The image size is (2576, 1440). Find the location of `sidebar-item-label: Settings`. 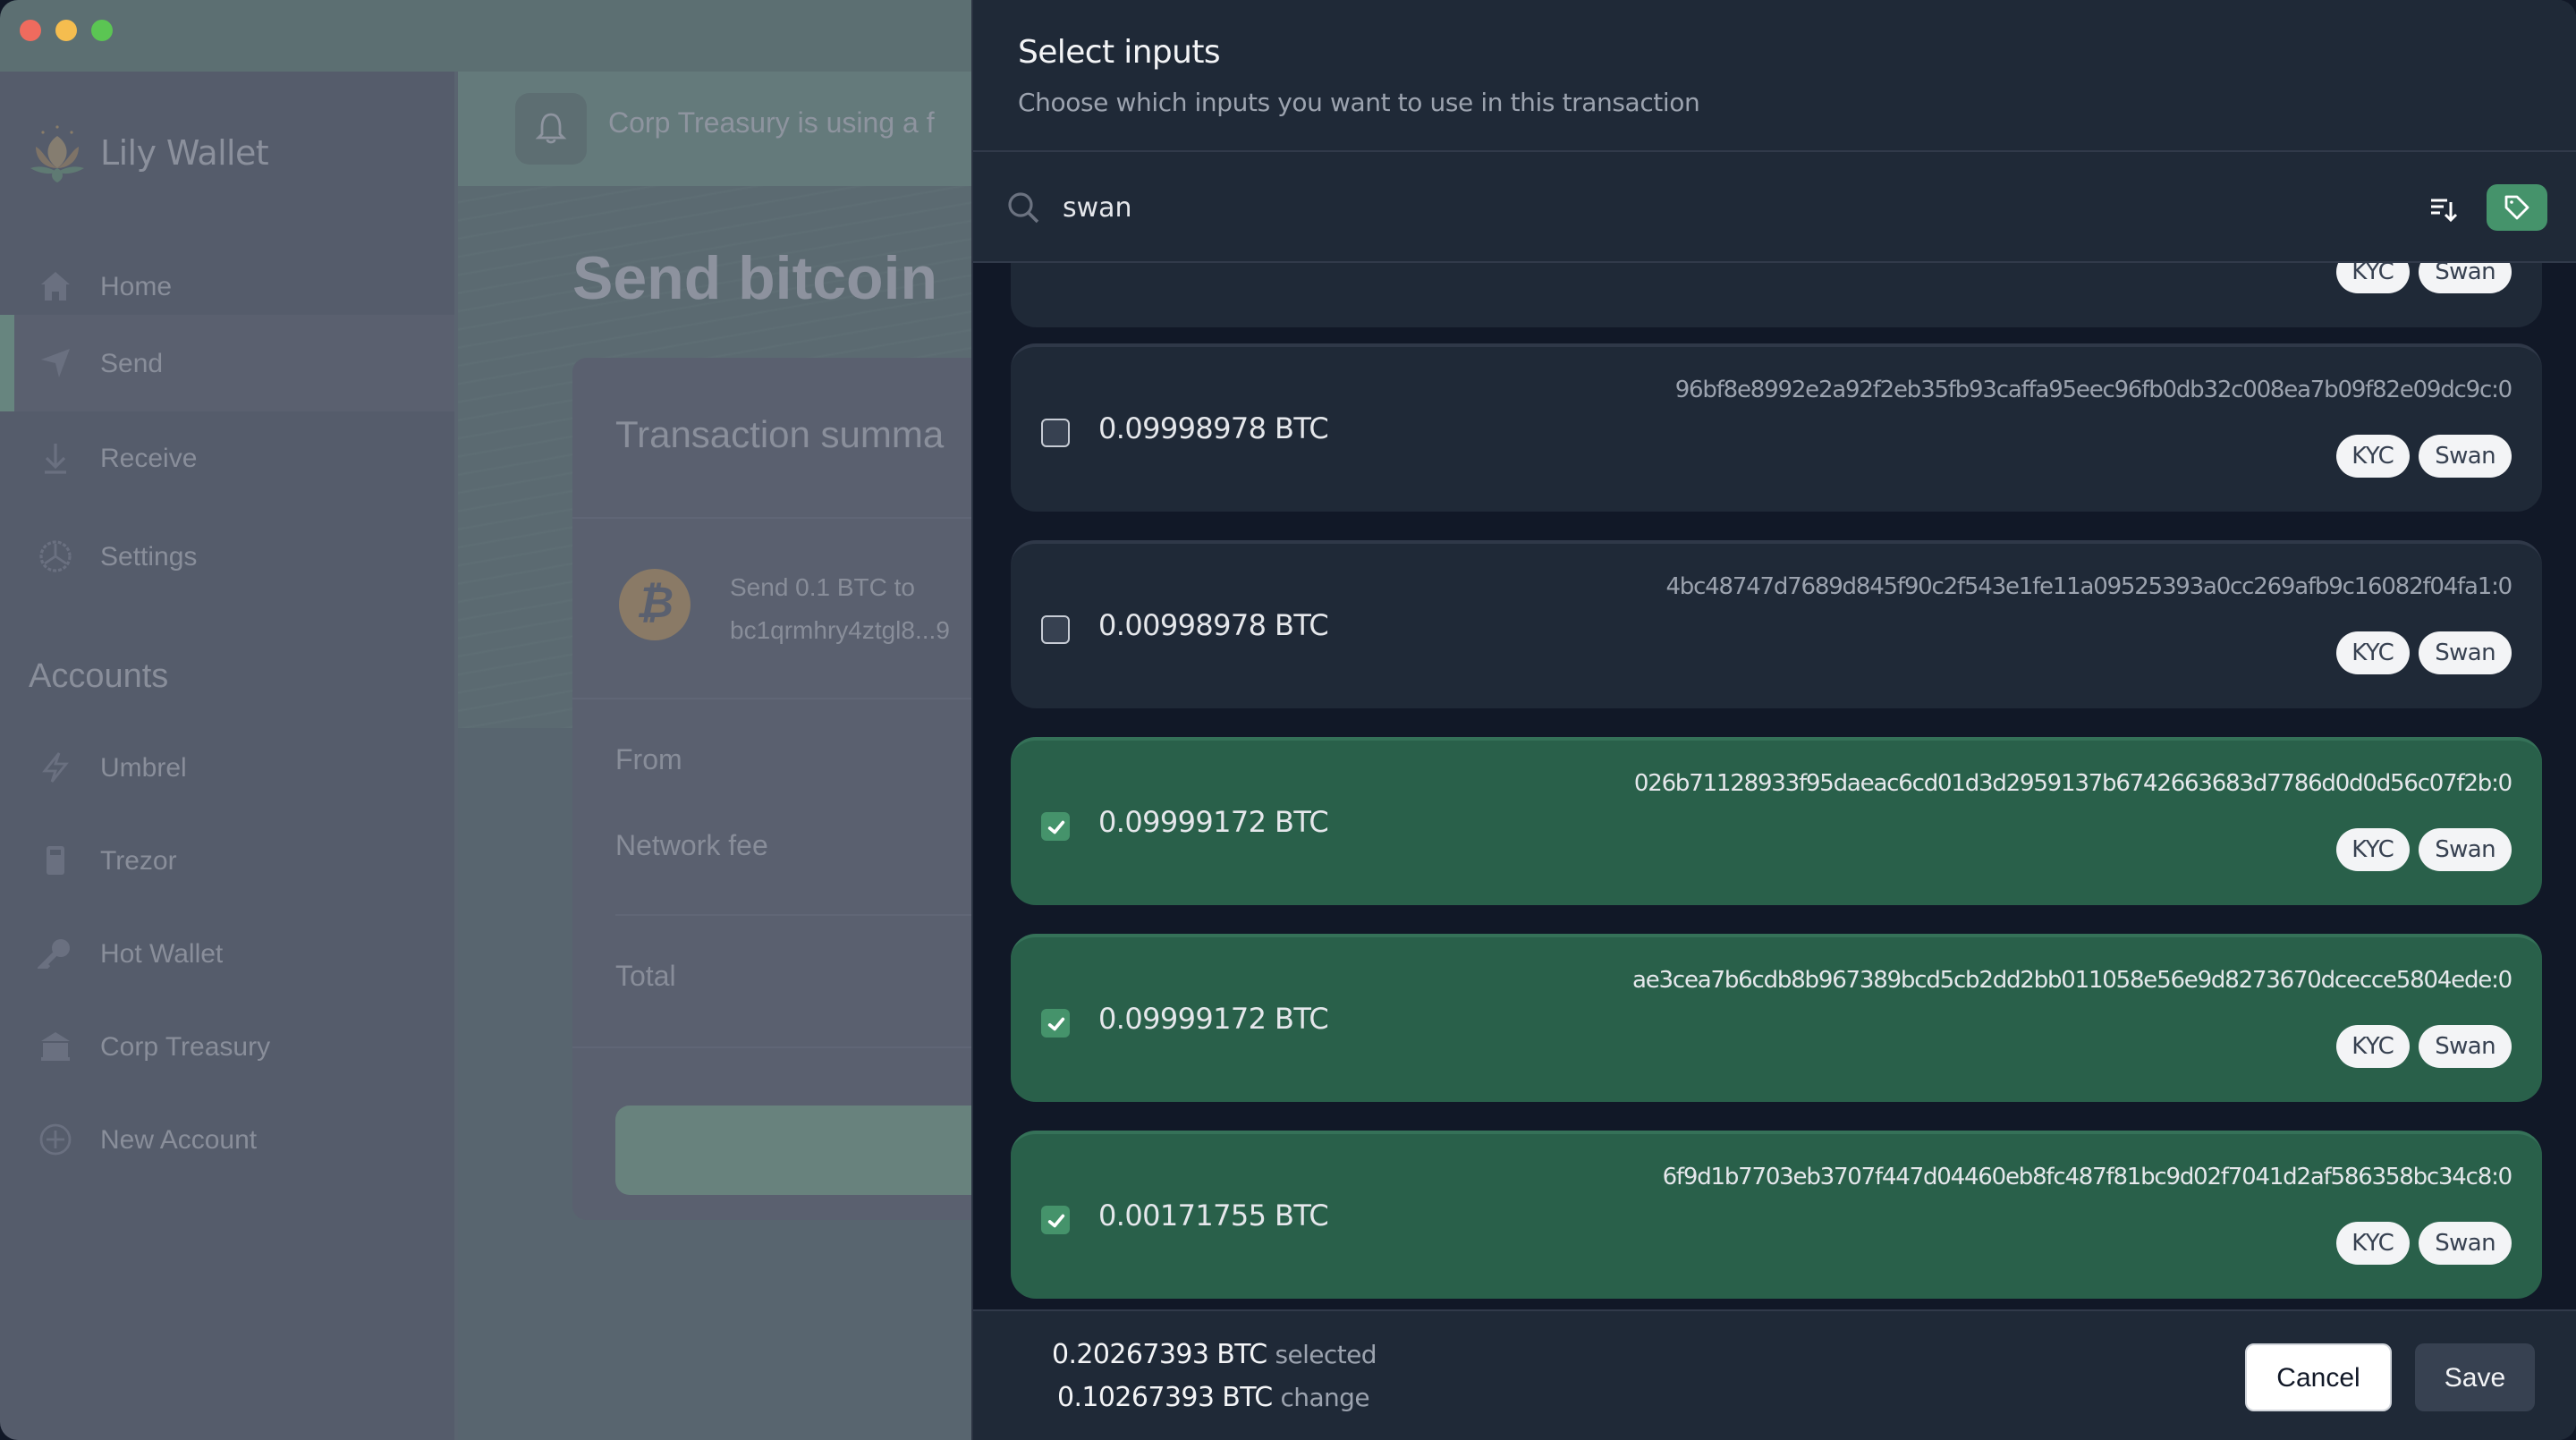

sidebar-item-label: Settings is located at coordinates (149, 556).